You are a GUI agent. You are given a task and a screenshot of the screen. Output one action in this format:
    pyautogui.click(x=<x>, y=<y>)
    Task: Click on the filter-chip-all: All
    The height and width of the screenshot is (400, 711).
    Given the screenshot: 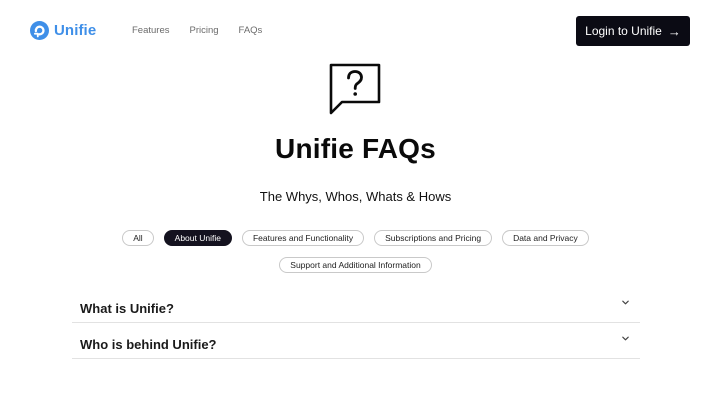 What is the action you would take?
    pyautogui.click(x=138, y=238)
    